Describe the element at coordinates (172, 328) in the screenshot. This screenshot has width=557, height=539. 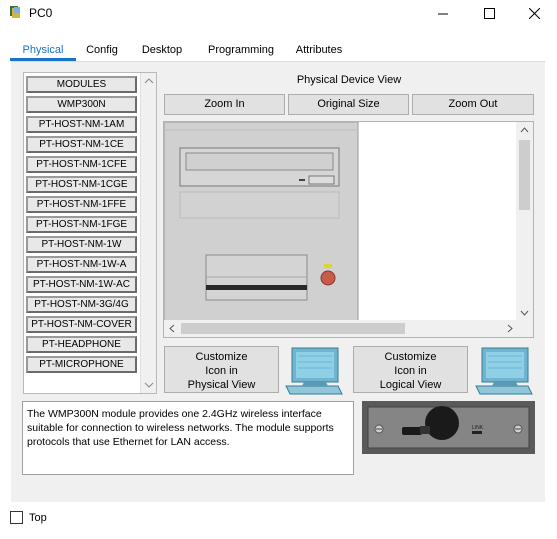
I see `scroll-left-icon` at that location.